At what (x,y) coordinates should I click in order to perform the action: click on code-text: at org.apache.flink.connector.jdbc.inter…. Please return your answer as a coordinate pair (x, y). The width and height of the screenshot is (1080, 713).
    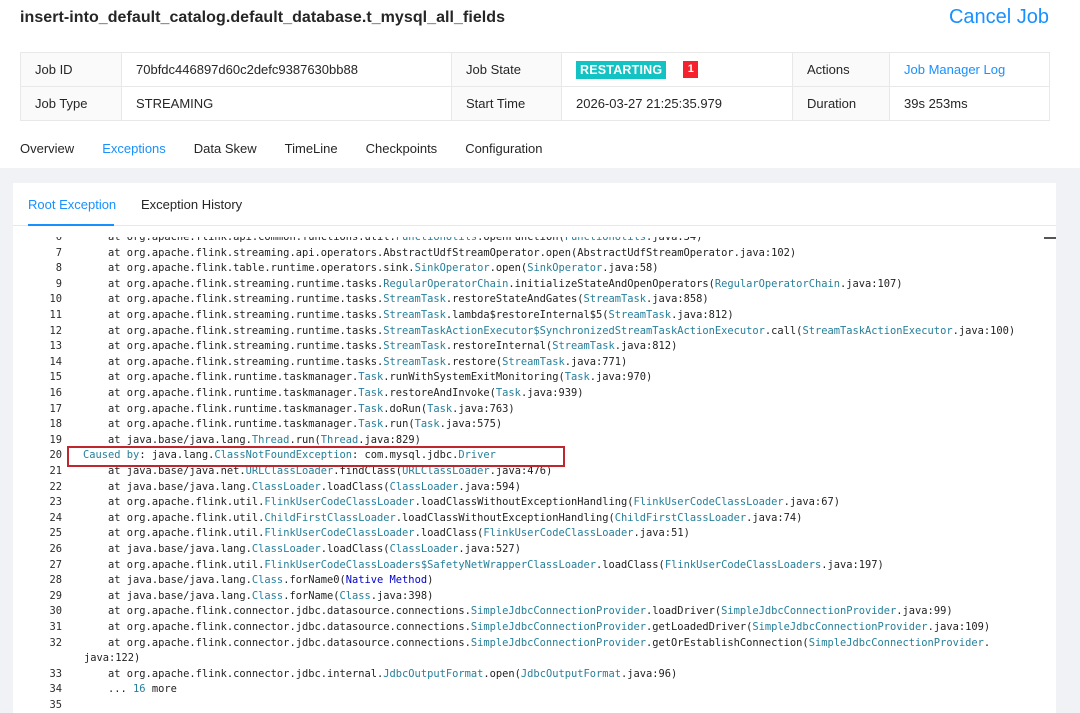
    Looking at the image, I should click on (233, 673).